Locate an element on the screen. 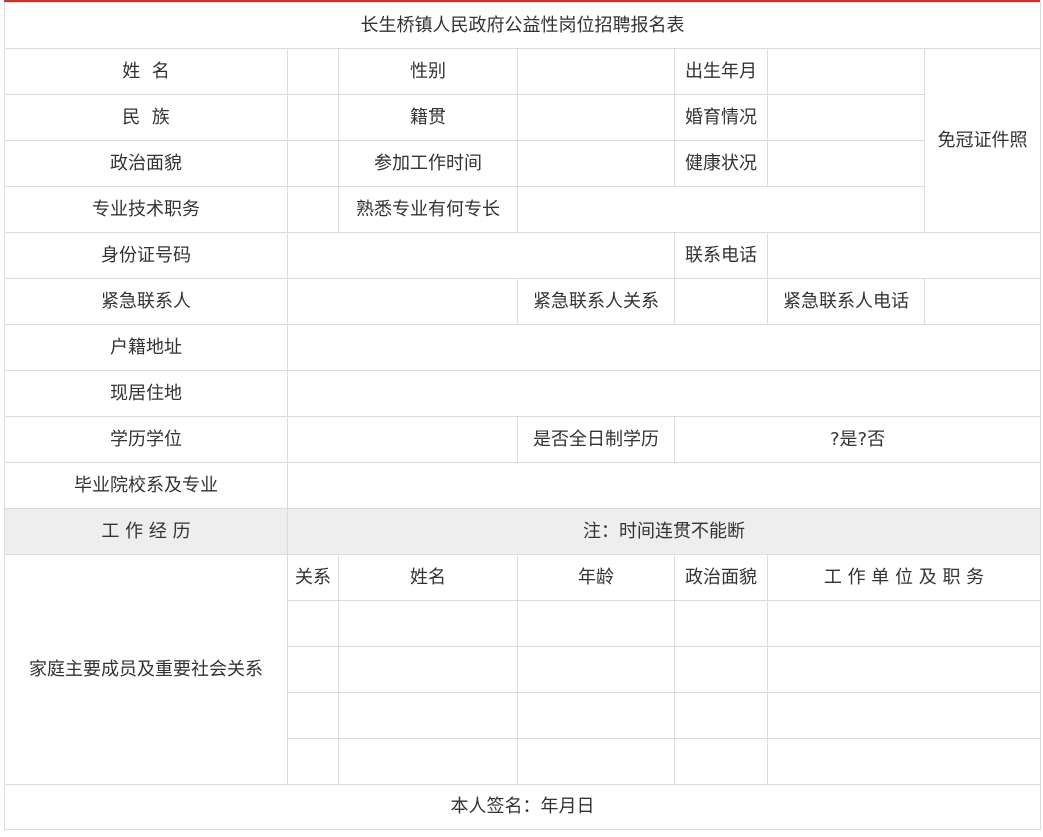  field-ethnicity is located at coordinates (313, 117).